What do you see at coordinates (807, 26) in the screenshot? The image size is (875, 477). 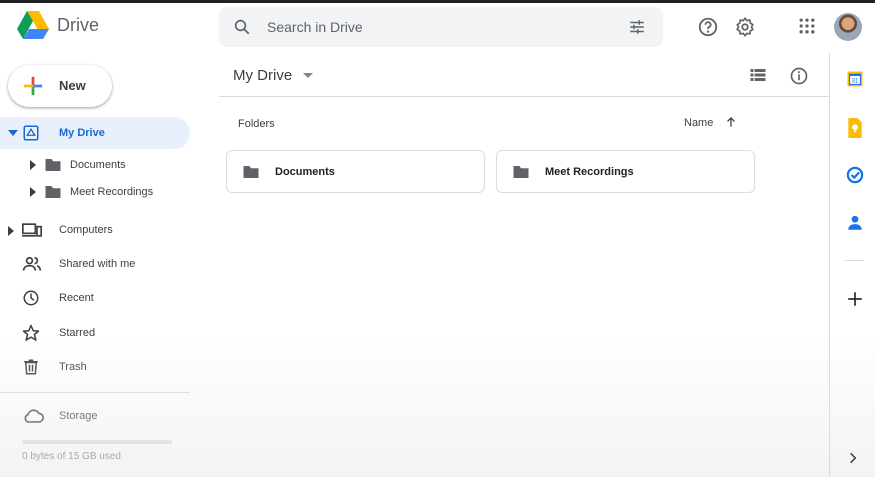 I see `apps-grid-icon` at bounding box center [807, 26].